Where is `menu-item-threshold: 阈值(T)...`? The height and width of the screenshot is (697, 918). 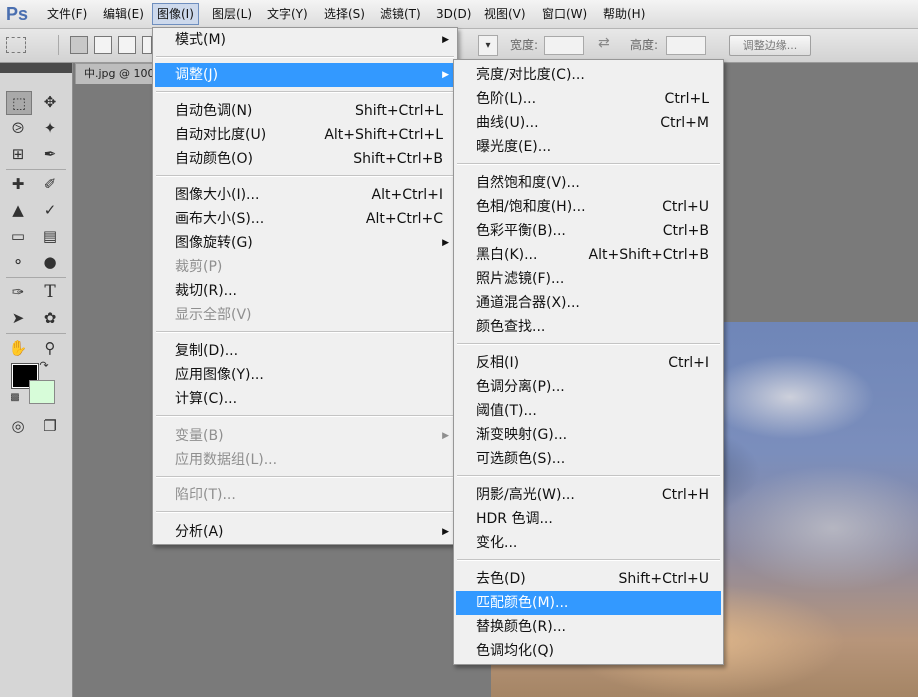
menu-item-threshold: 阈值(T)... is located at coordinates (588, 411).